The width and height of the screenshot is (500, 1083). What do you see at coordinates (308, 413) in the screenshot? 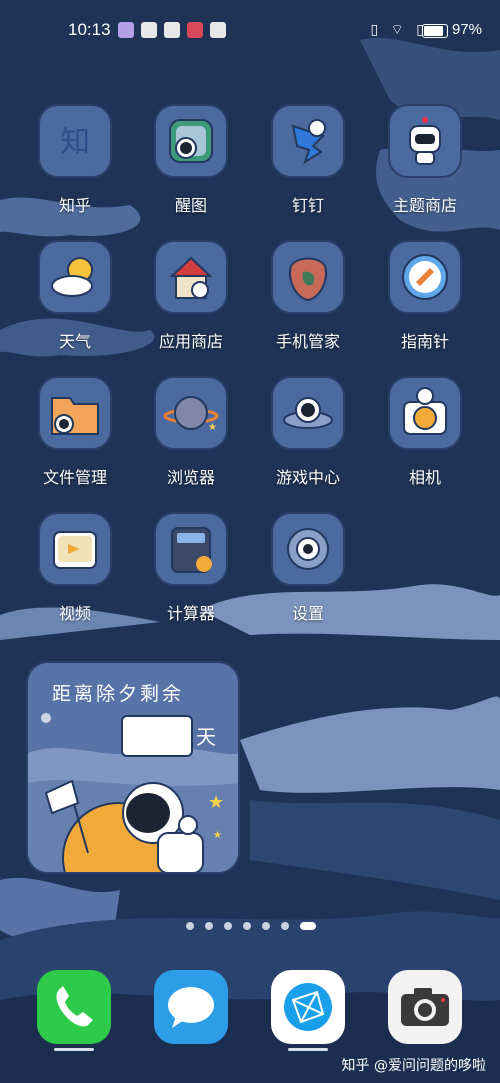
I see `game-center-icon` at bounding box center [308, 413].